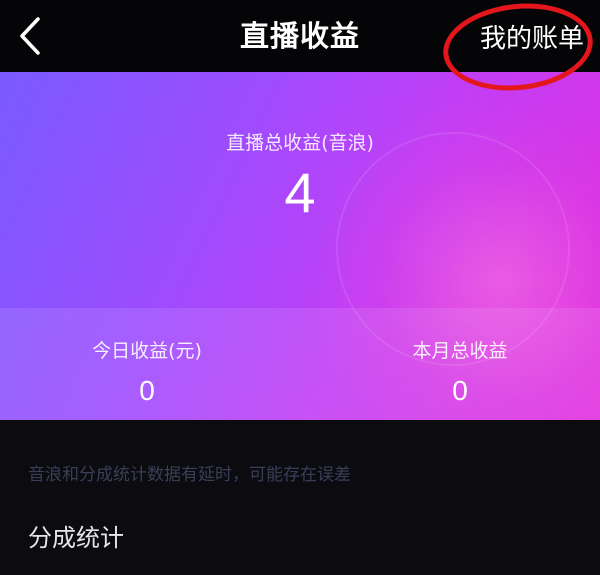  I want to click on month-earnings-label: 本月总收益, so click(460, 351).